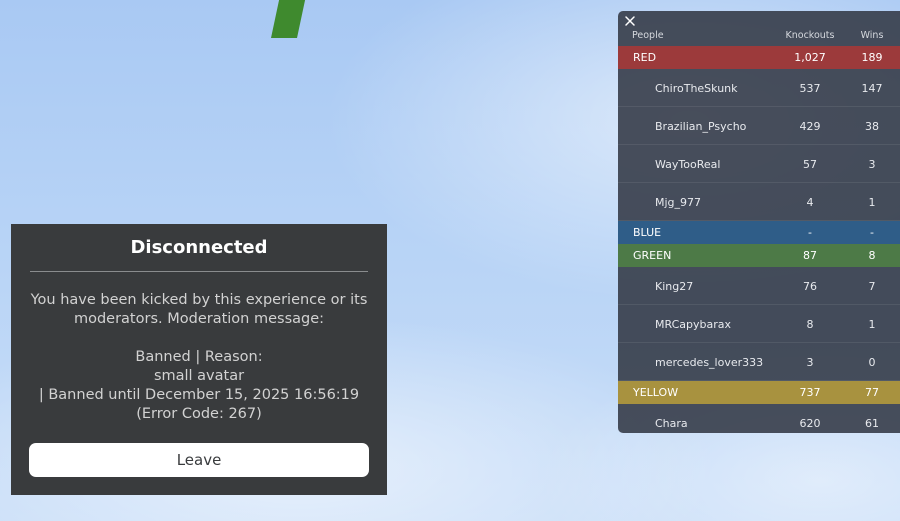 This screenshot has height=521, width=900. Describe the element at coordinates (759, 286) in the screenshot. I see `player-row: King27 76 7` at that location.